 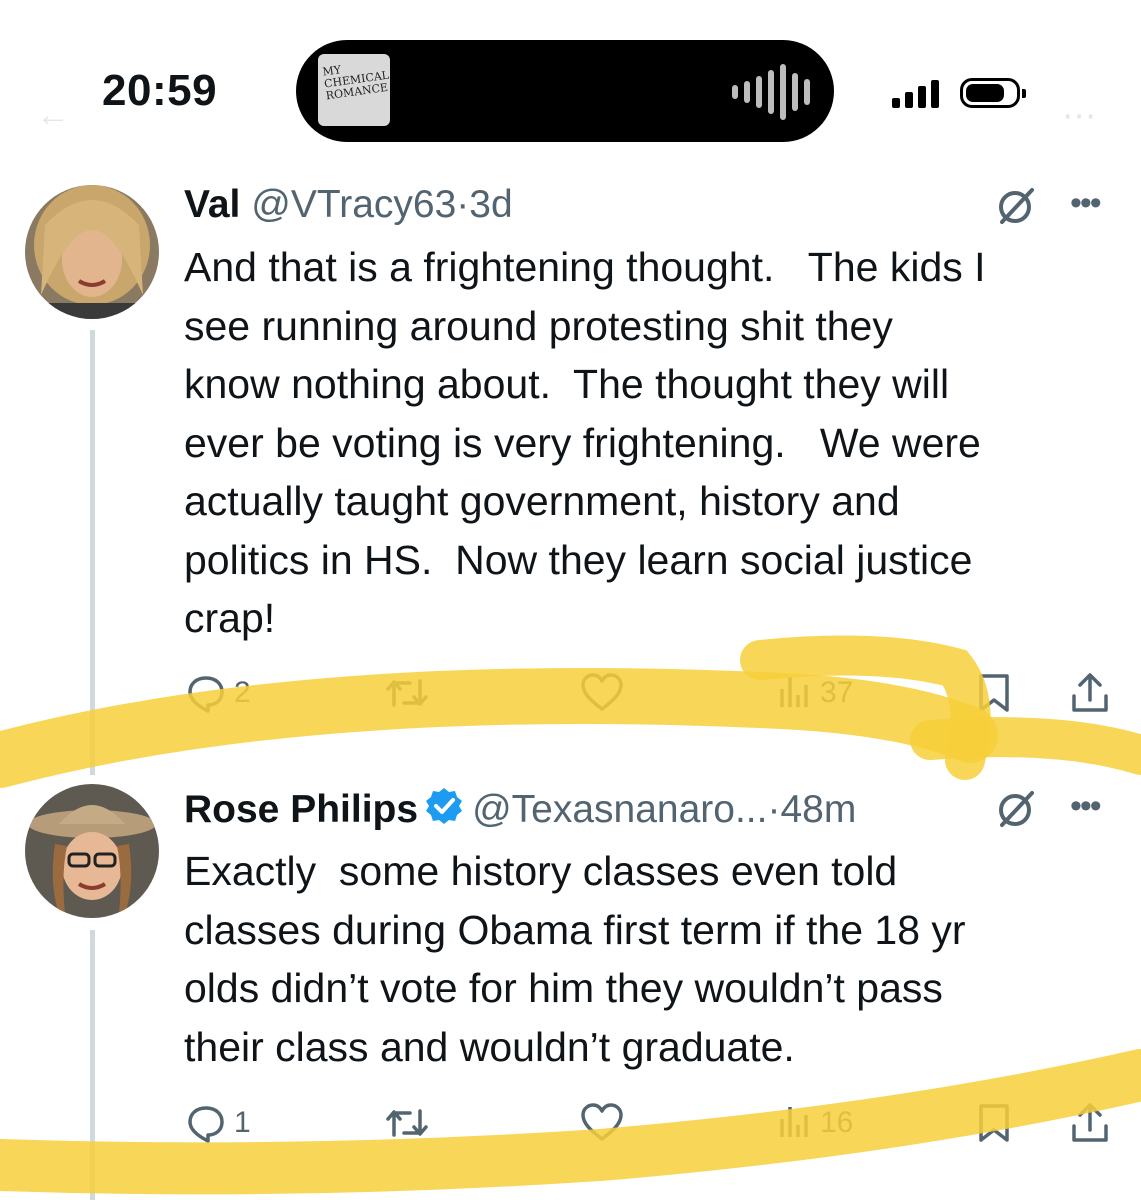 I want to click on back-arrow-icon: ←, so click(x=53, y=115).